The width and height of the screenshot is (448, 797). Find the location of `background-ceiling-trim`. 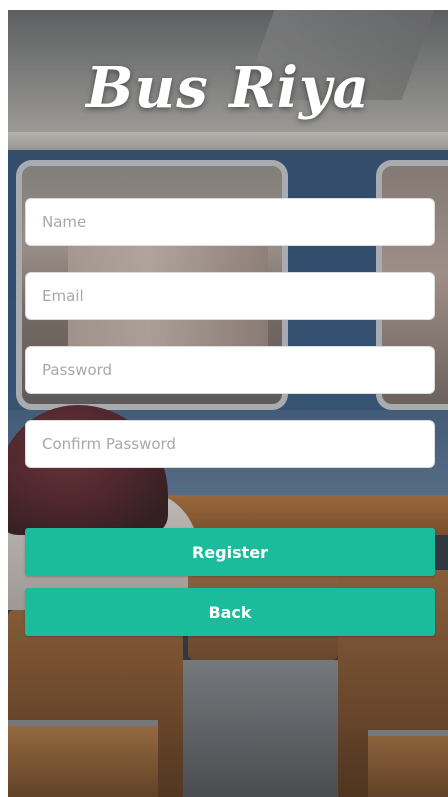

background-ceiling-trim is located at coordinates (228, 141).